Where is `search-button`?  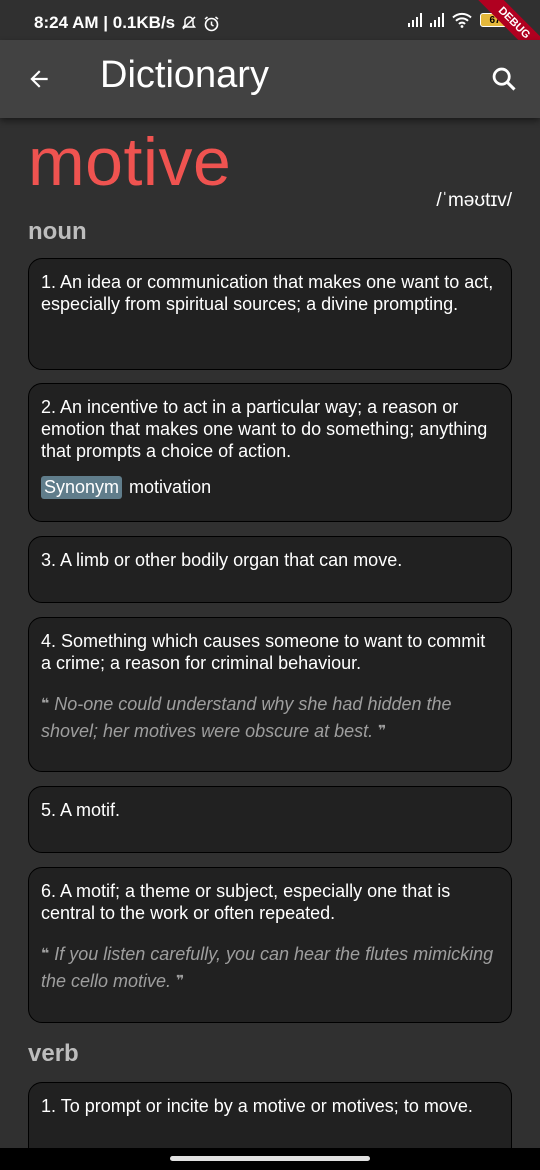
search-button is located at coordinates (504, 79).